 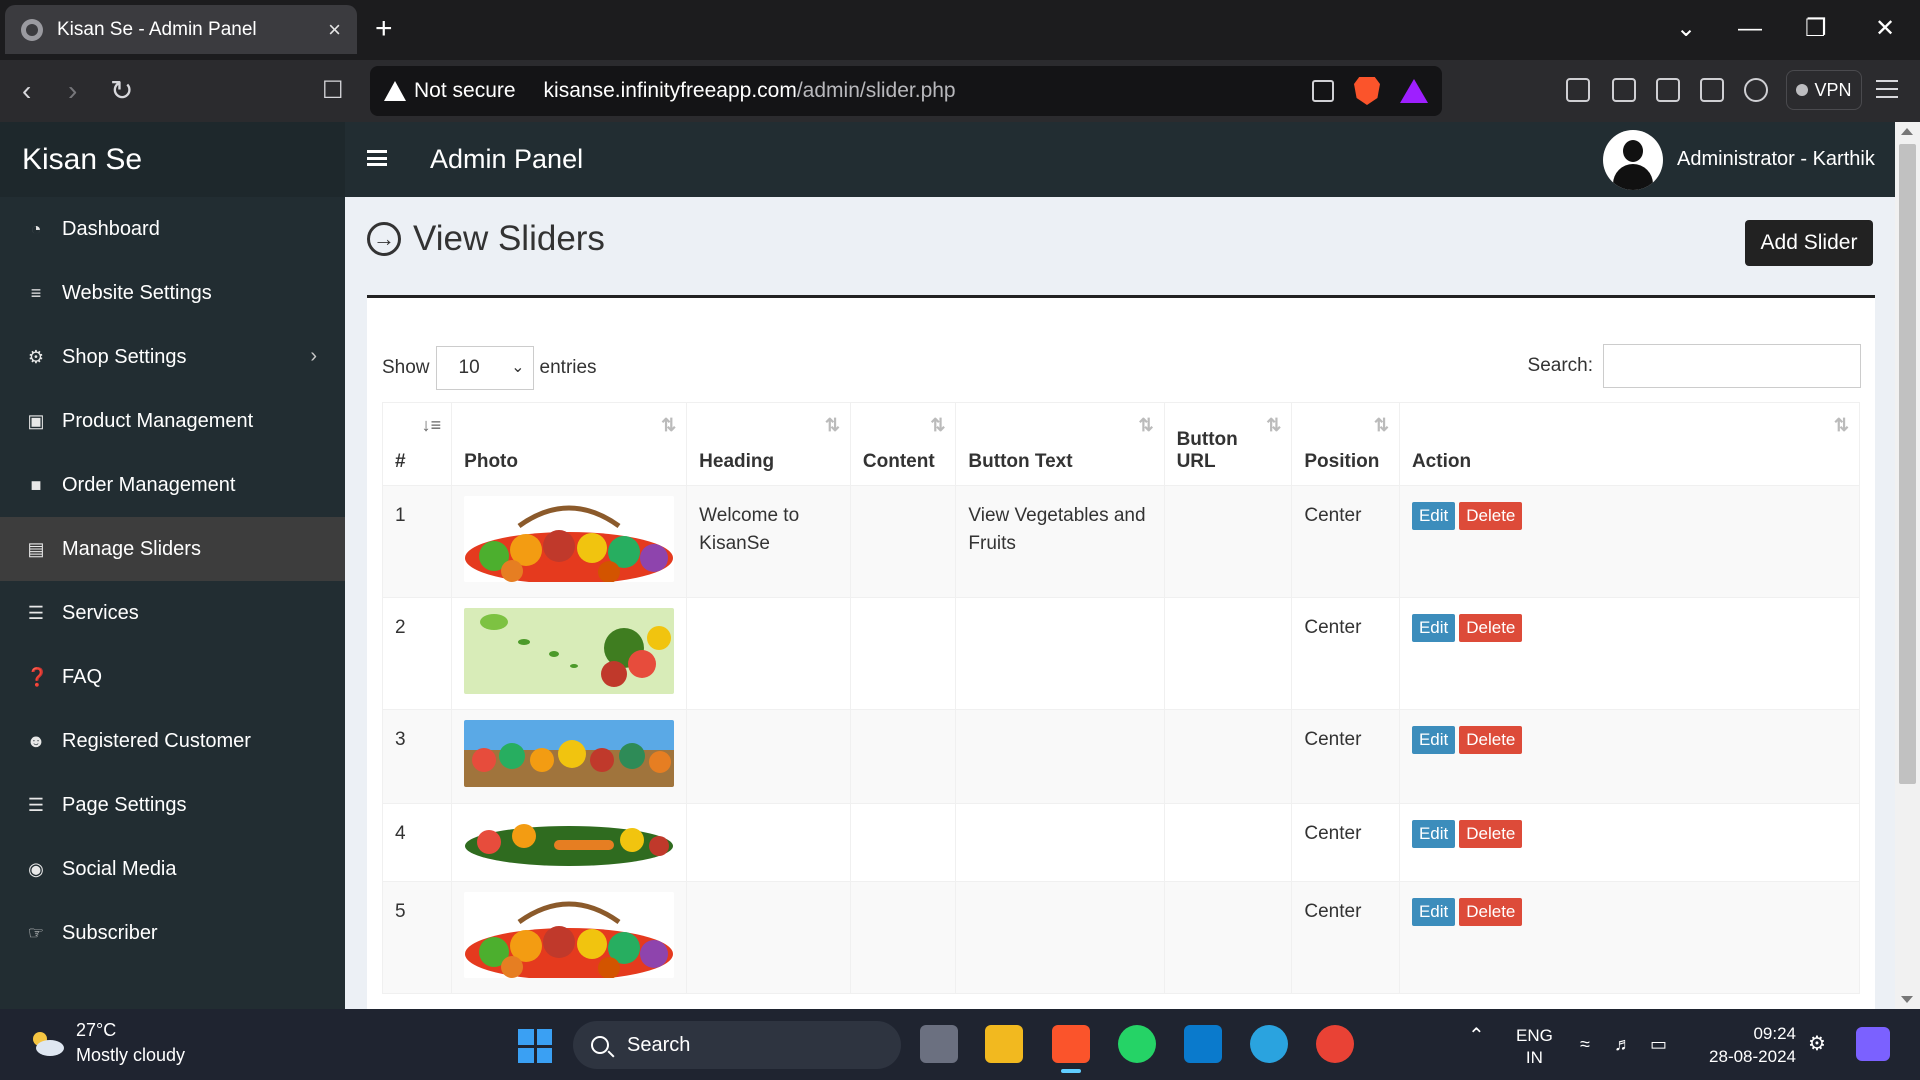 What do you see at coordinates (737, 1045) in the screenshot?
I see `taskbar-search: Search` at bounding box center [737, 1045].